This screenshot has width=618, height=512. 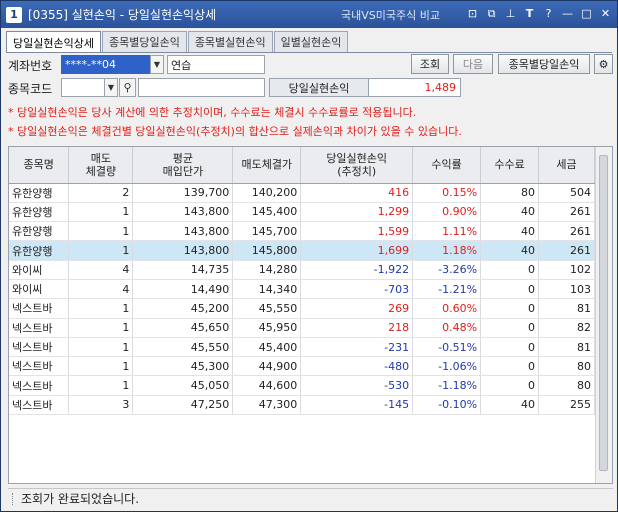 I want to click on pl-cell: -1,922, so click(x=357, y=270).